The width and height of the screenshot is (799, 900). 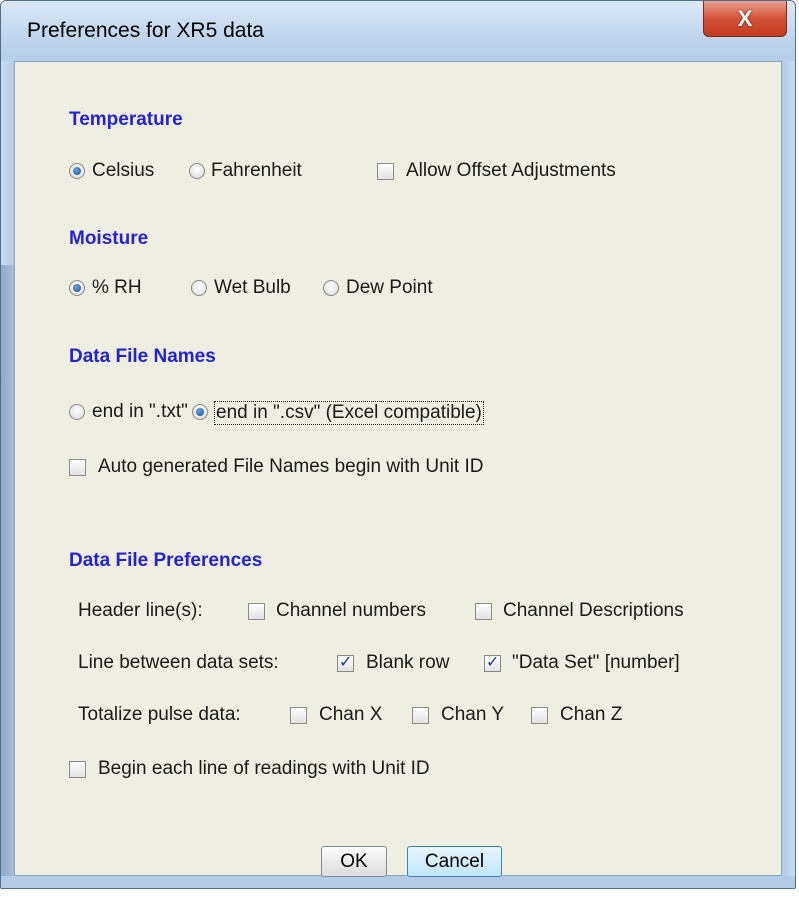 I want to click on wet-bulb-radio, so click(x=199, y=288).